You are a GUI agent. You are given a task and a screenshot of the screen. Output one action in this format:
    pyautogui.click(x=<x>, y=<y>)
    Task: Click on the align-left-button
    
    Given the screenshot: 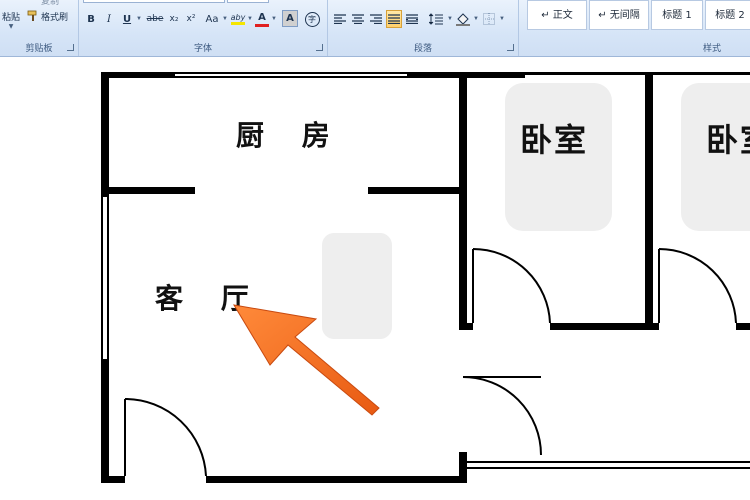 What is the action you would take?
    pyautogui.click(x=340, y=19)
    